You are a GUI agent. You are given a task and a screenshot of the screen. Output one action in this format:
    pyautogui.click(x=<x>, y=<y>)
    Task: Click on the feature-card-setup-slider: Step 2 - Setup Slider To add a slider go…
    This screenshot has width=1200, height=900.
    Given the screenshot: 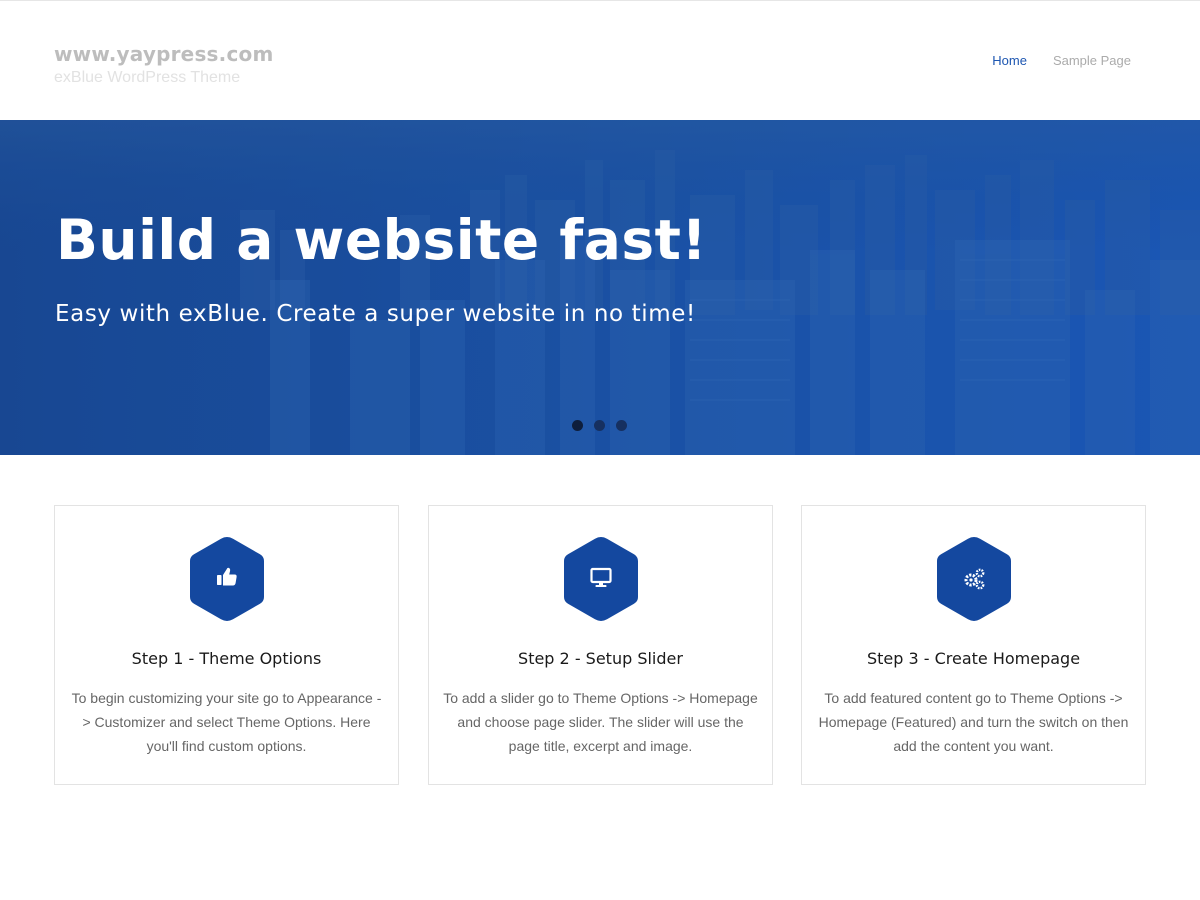 What is the action you would take?
    pyautogui.click(x=600, y=645)
    